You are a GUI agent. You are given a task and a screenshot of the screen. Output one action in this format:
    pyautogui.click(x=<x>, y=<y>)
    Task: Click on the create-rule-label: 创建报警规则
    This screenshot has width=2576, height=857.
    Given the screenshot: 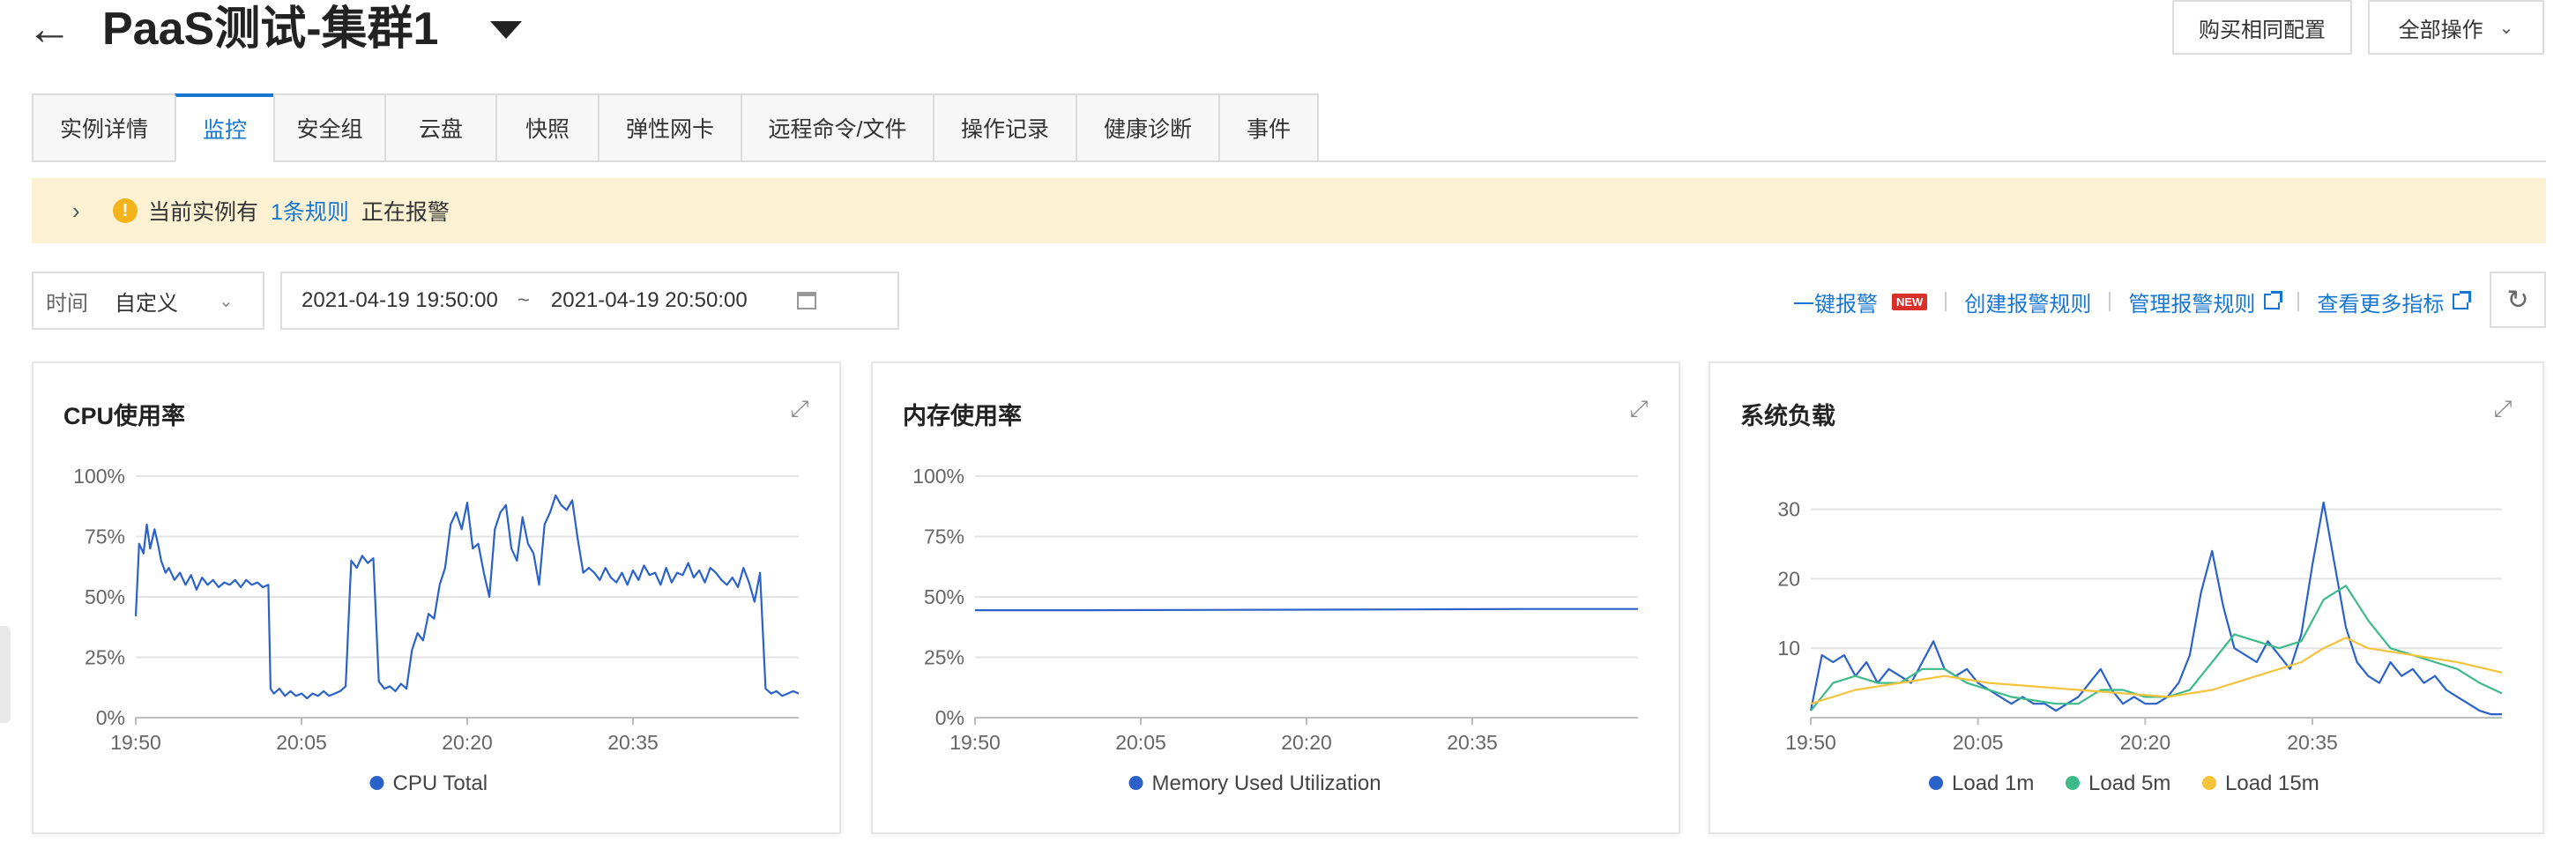 What is the action you would take?
    pyautogui.click(x=2028, y=304)
    